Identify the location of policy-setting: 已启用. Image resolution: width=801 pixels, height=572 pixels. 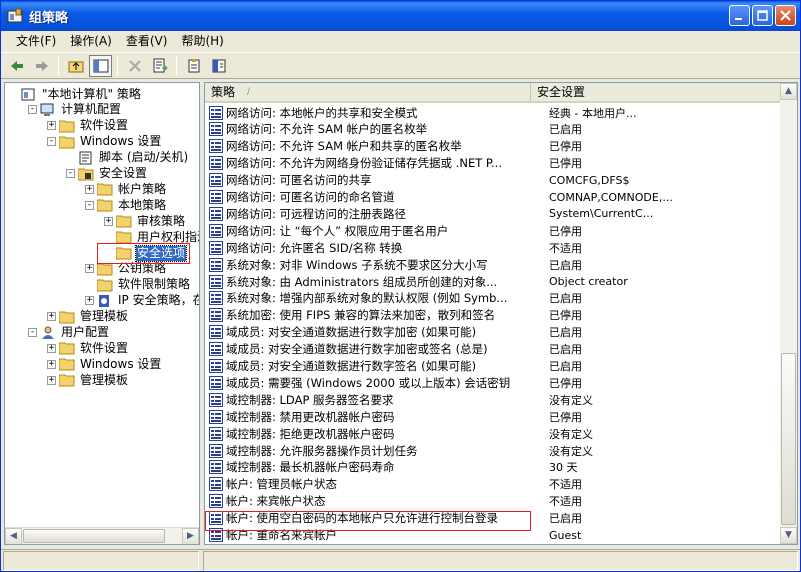
(565, 333).